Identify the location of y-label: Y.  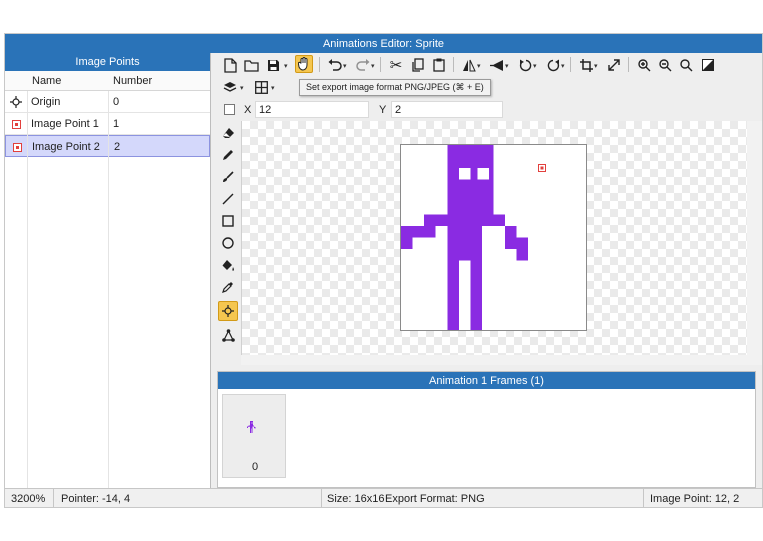
(383, 110).